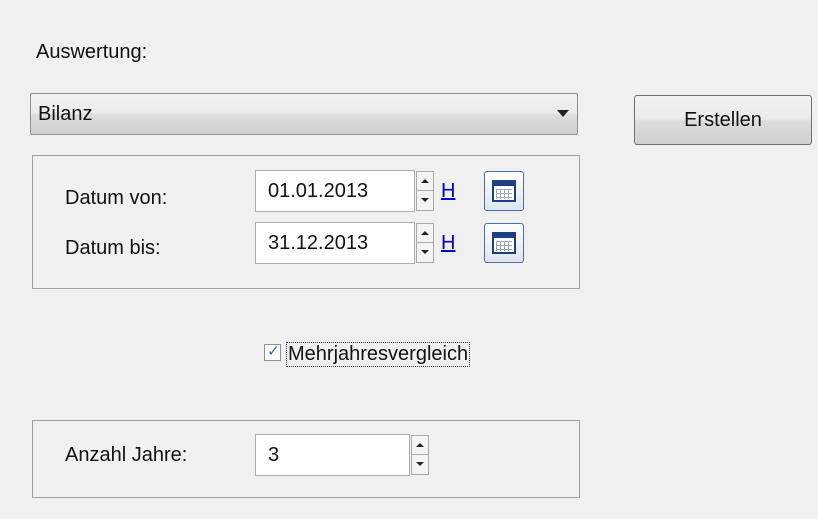  What do you see at coordinates (335, 243) in the screenshot?
I see `date-to-field` at bounding box center [335, 243].